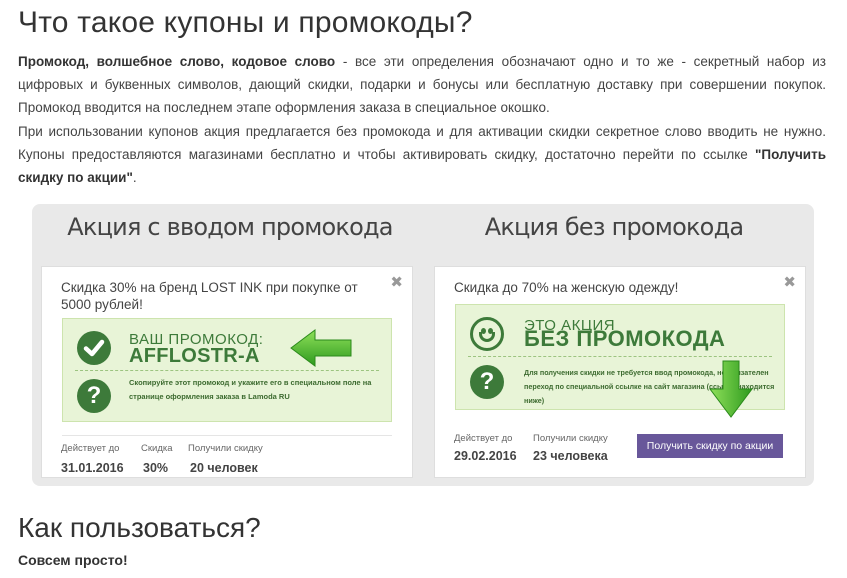 The image size is (847, 578). What do you see at coordinates (224, 468) in the screenshot?
I see `meta-value-received: 20 человек` at bounding box center [224, 468].